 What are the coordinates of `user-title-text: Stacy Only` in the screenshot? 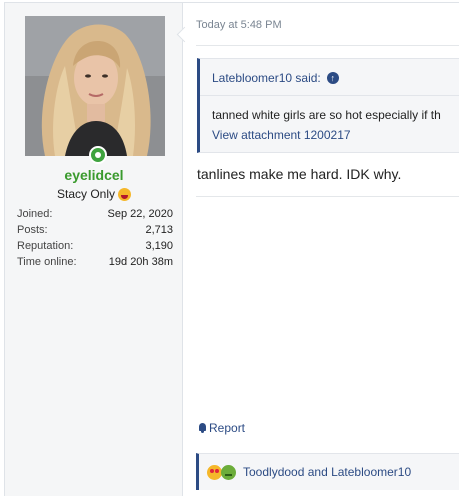 It's located at (86, 194).